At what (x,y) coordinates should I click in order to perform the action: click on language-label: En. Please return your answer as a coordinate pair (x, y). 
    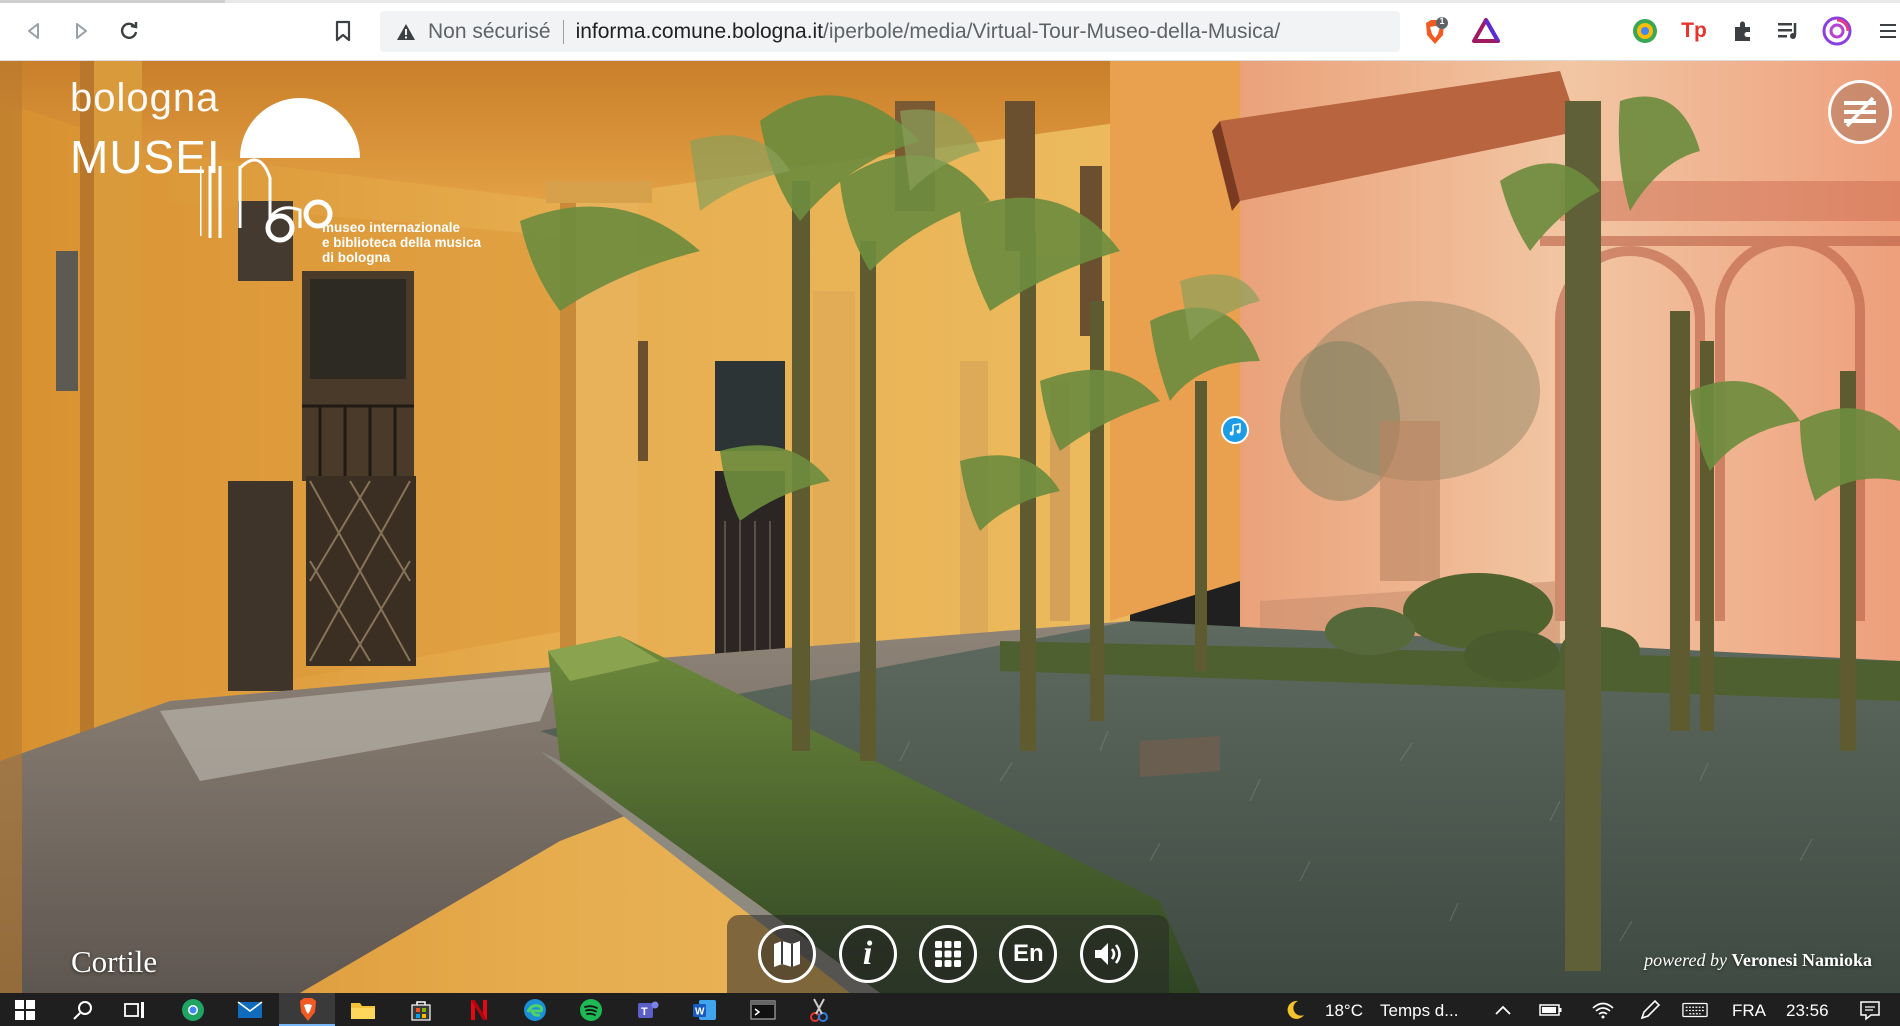
    Looking at the image, I should click on (1028, 953).